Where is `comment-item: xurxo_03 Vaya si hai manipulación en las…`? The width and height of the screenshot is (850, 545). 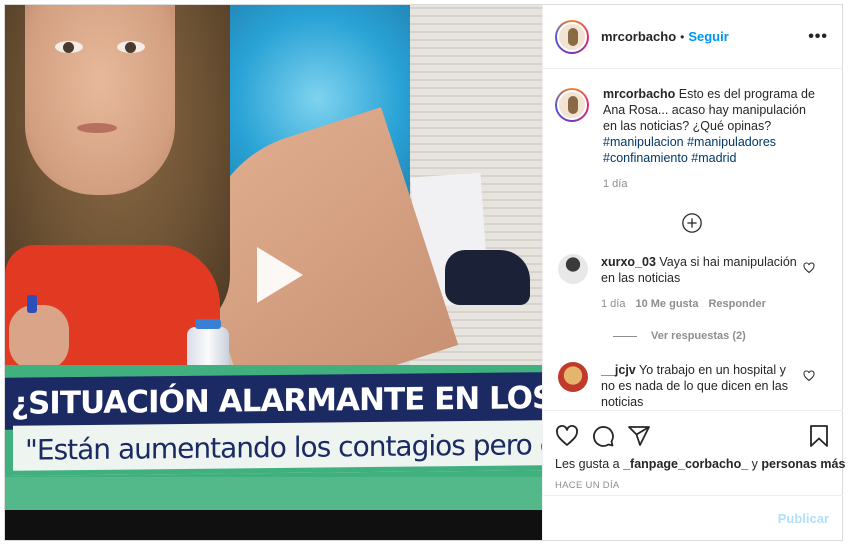 comment-item: xurxo_03 Vaya si hai manipulación en las… is located at coordinates (692, 283).